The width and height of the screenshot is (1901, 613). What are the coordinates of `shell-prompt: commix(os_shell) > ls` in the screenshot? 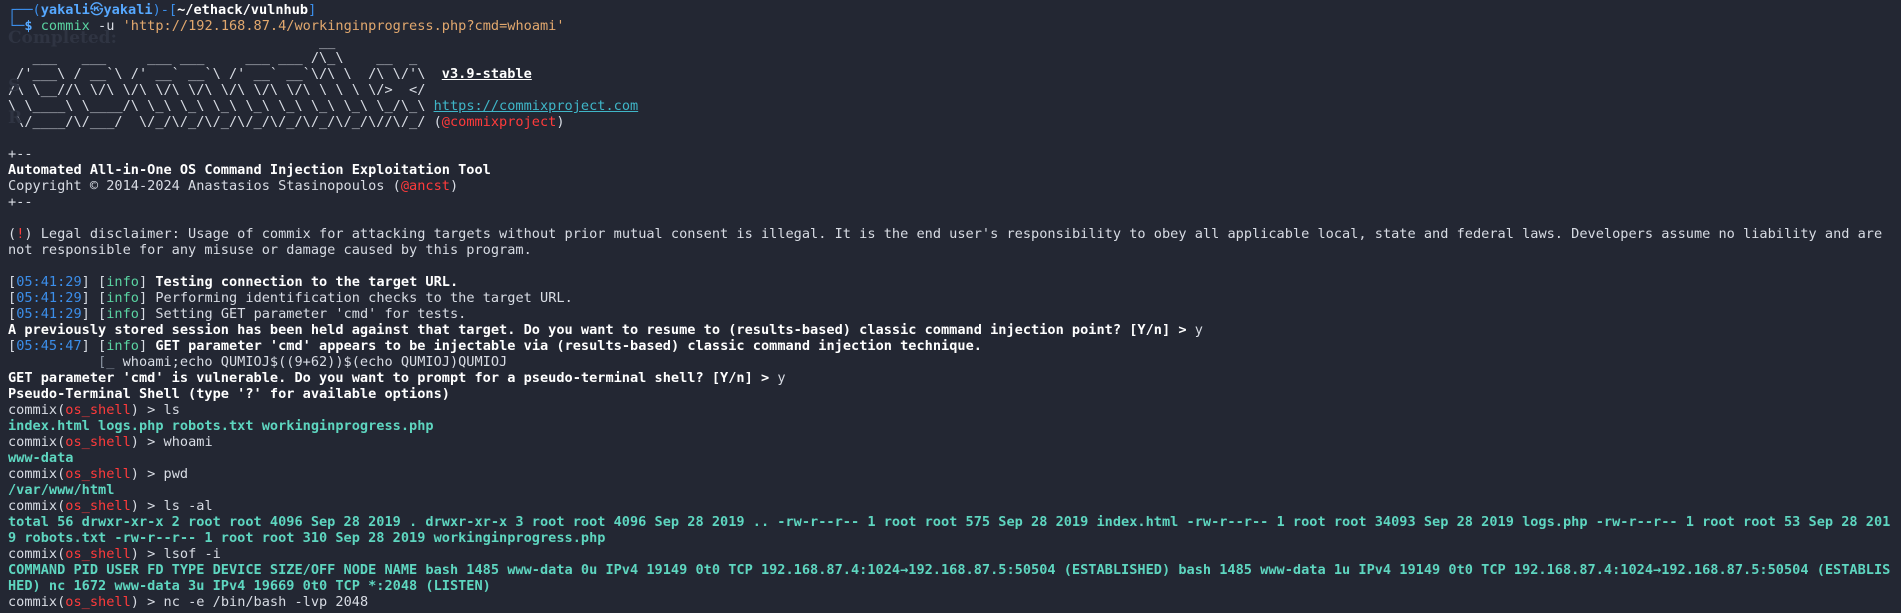 It's located at (94, 410).